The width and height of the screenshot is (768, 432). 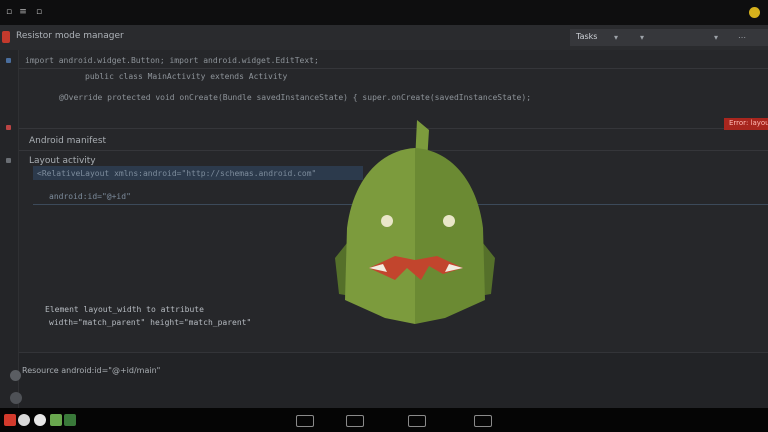 I want to click on more-icon: ⋯, so click(x=742, y=37).